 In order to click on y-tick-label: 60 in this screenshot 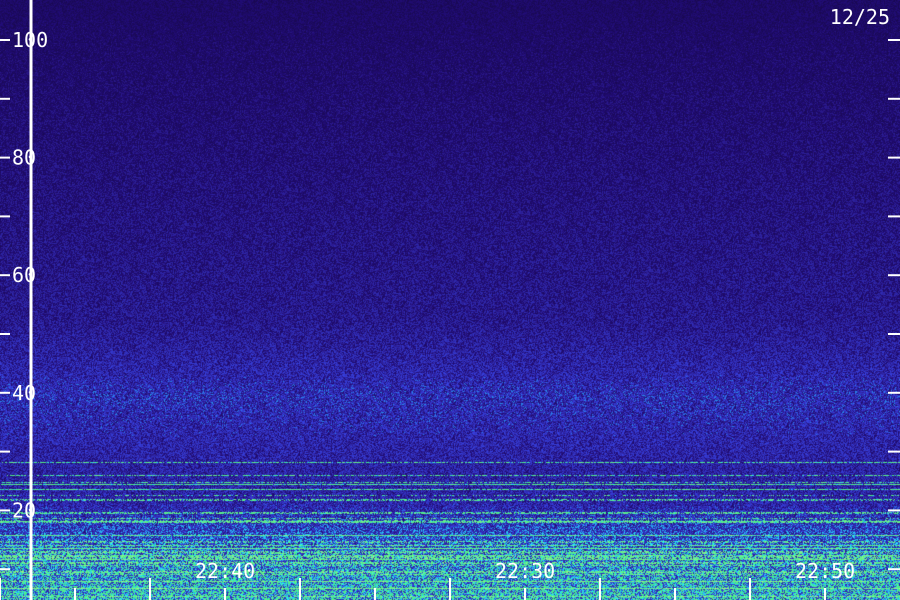, I will do `click(24, 275)`.